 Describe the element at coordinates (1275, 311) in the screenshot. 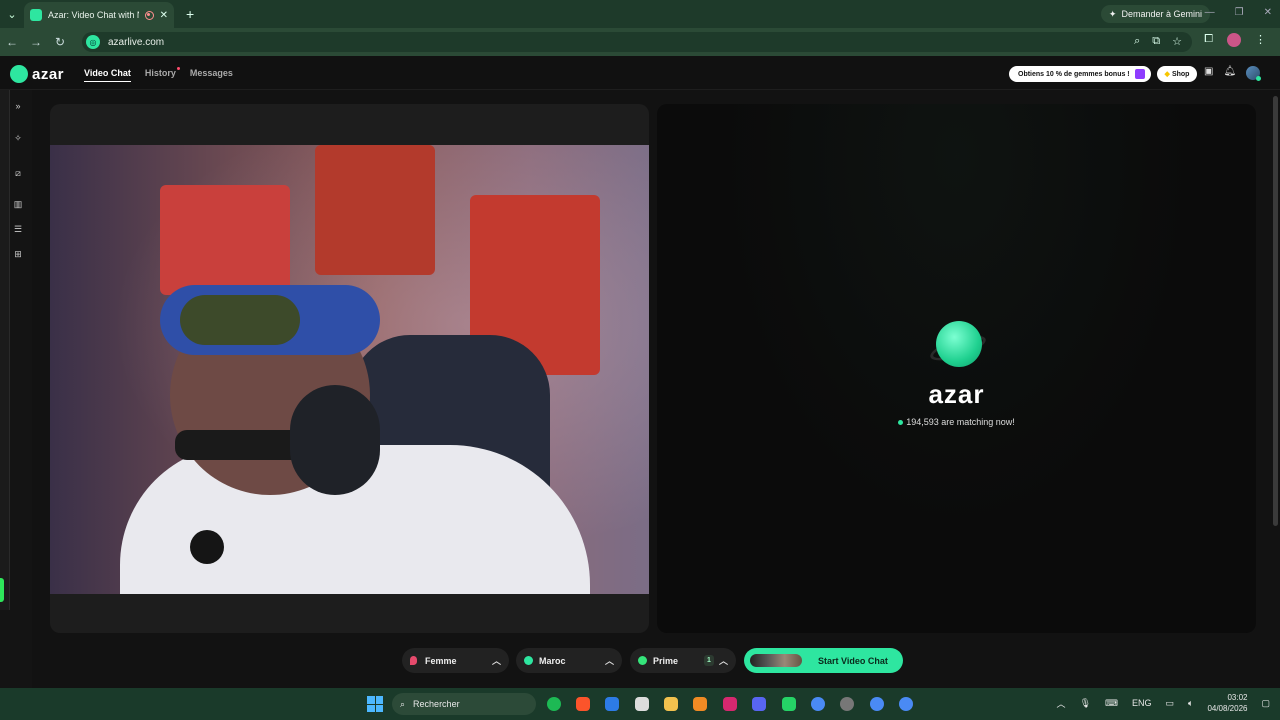

I see `page-scrollbar` at that location.